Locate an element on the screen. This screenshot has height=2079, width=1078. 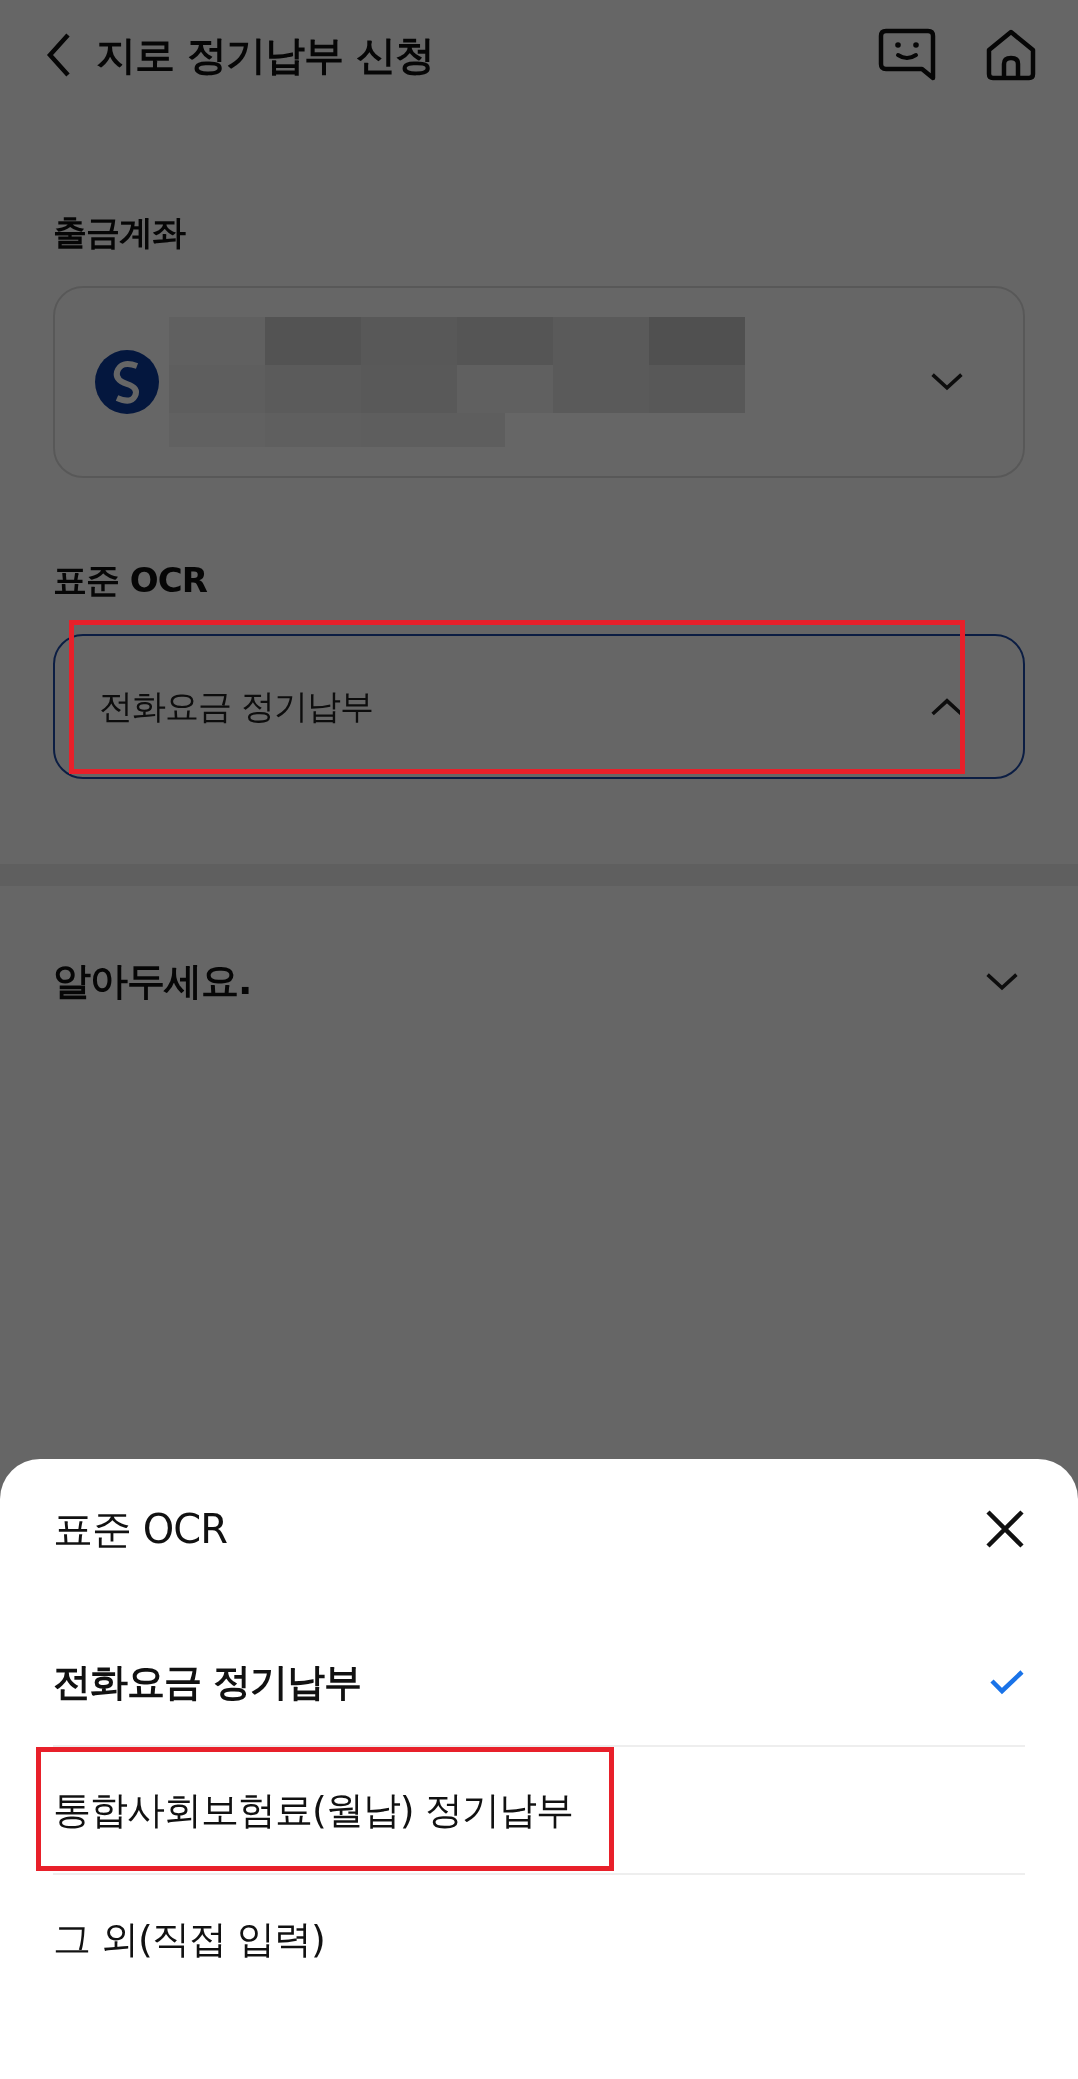
ocr-value: 전화요금 정기납부 is located at coordinates (236, 706).